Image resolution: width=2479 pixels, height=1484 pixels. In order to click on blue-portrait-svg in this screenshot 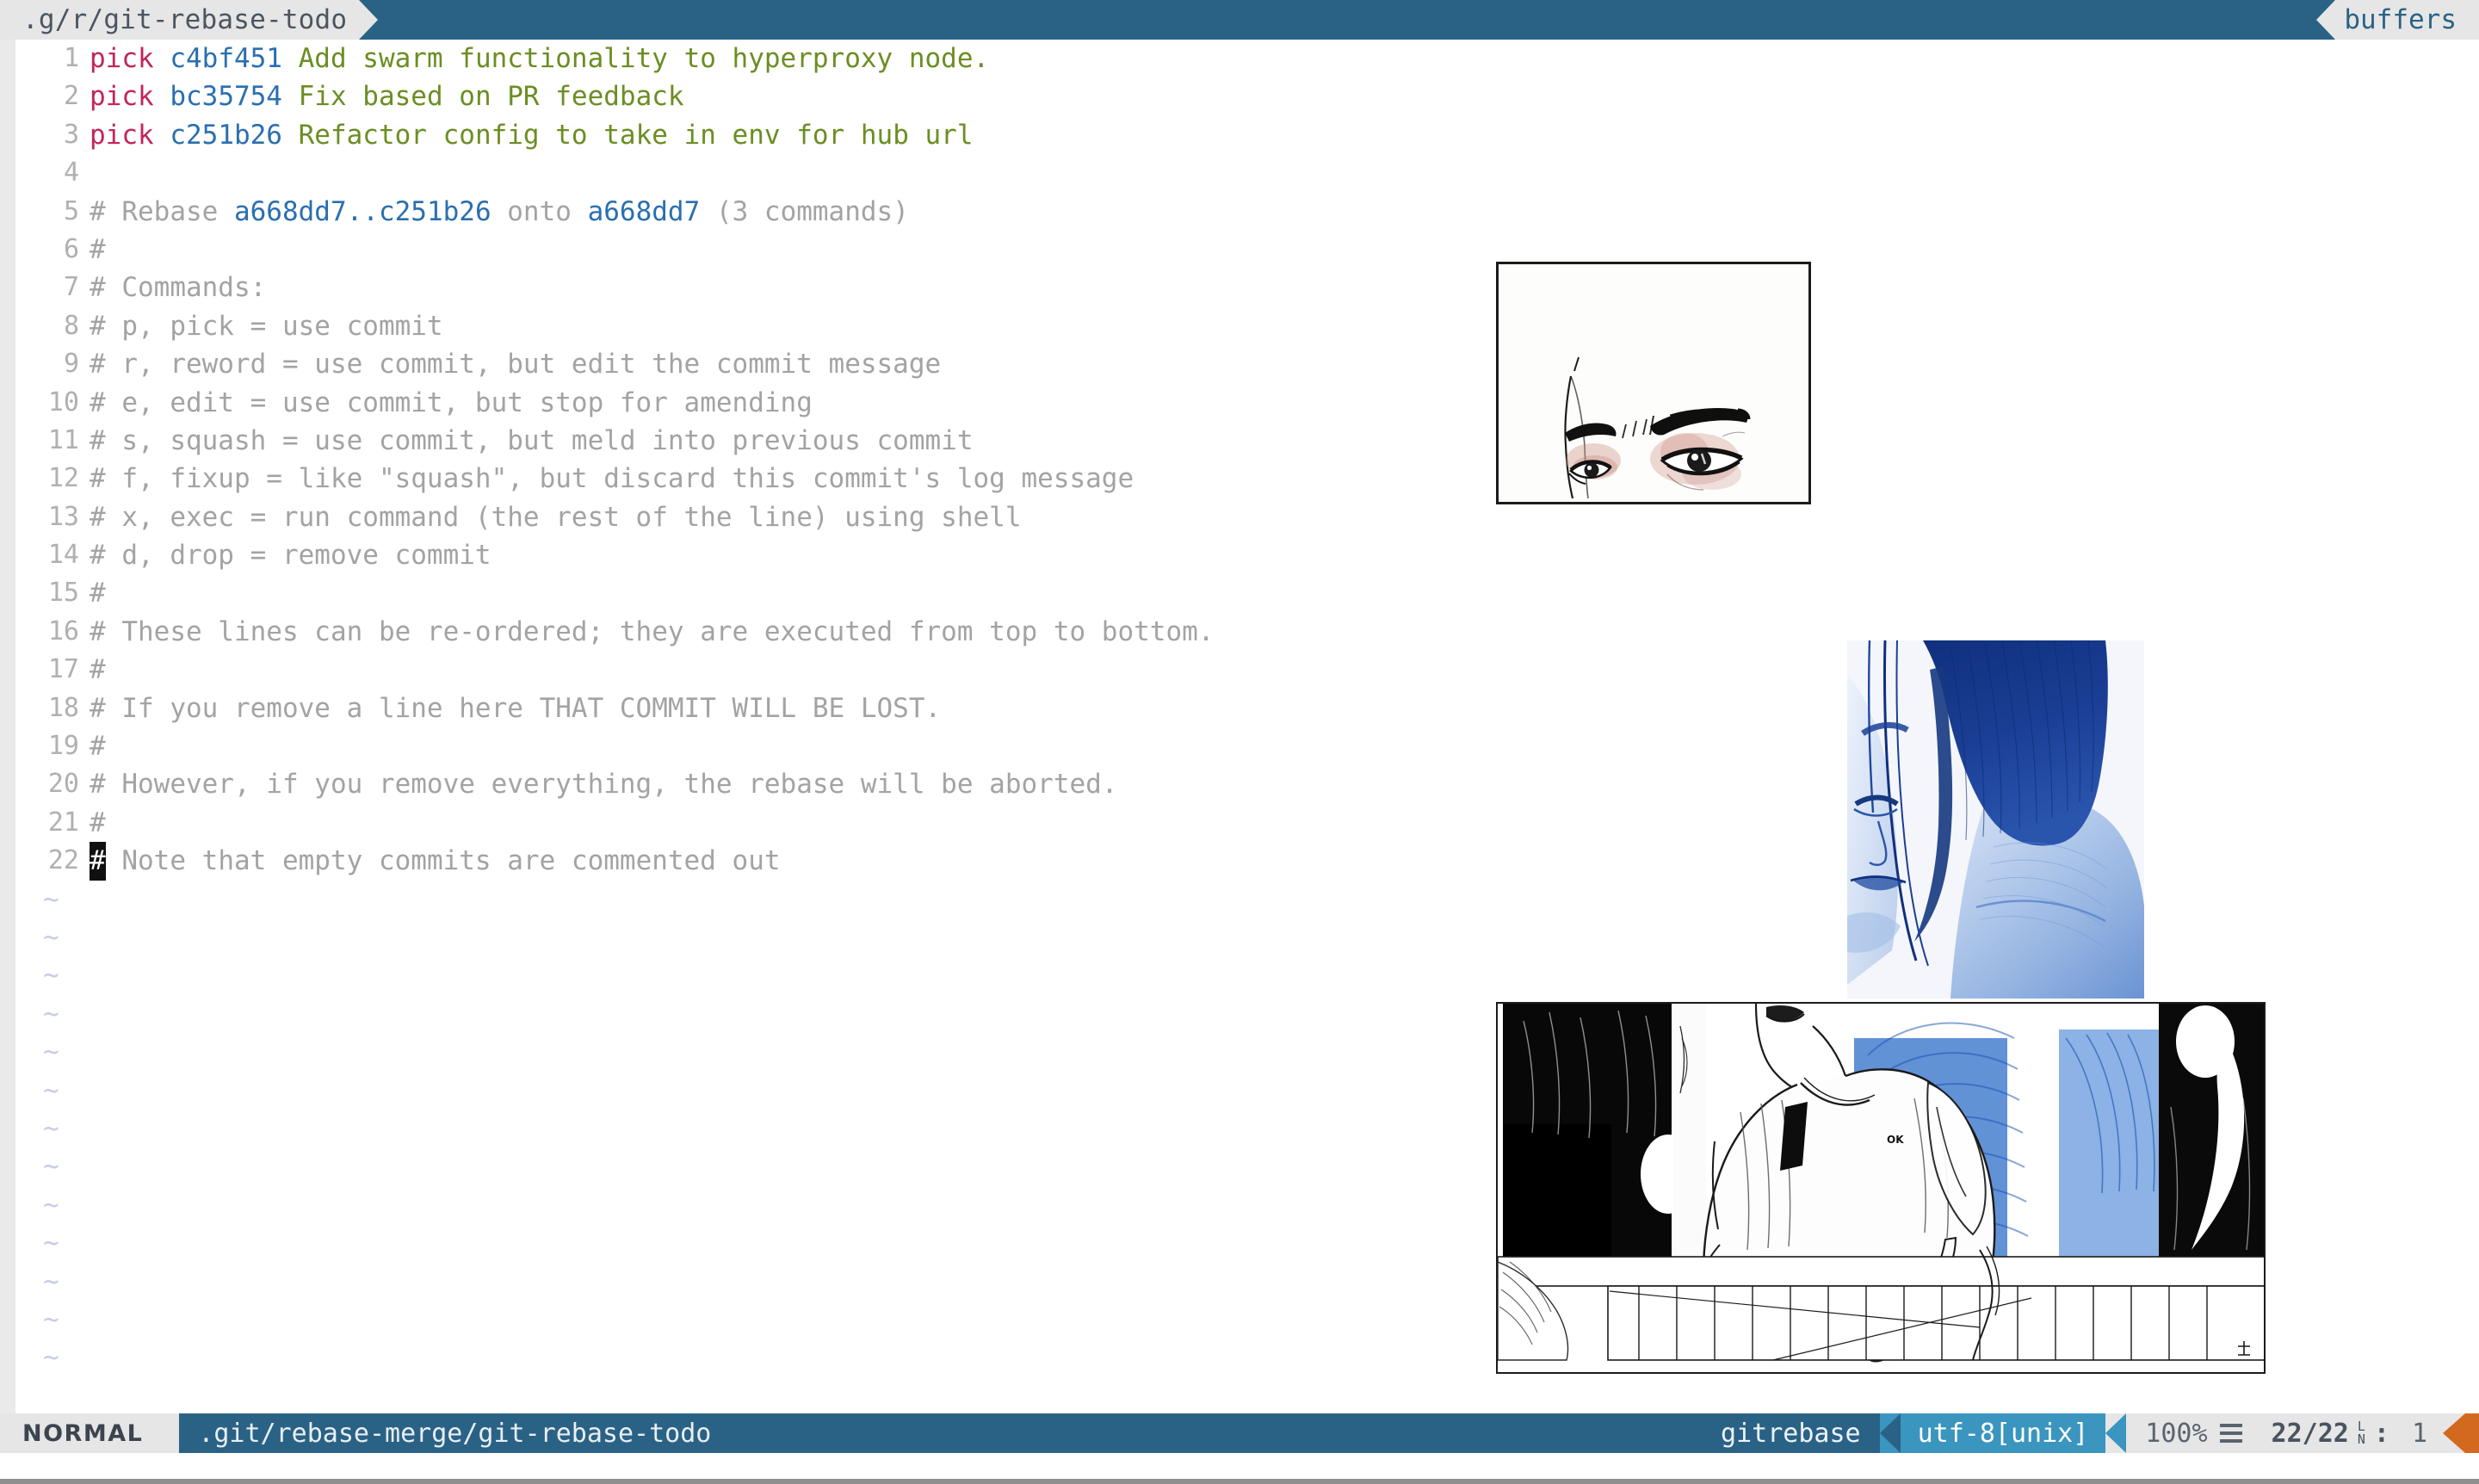, I will do `click(1995, 819)`.